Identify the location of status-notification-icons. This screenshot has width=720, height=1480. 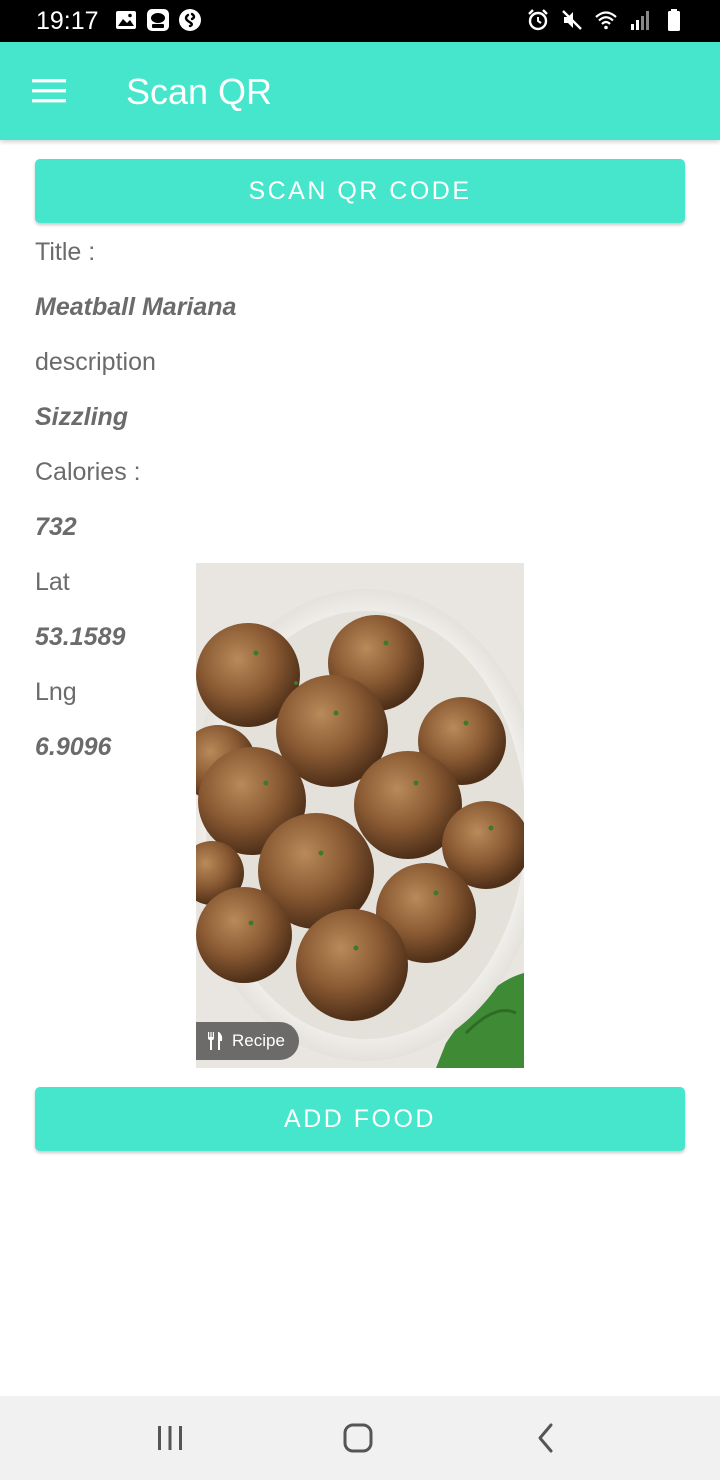
(158, 20).